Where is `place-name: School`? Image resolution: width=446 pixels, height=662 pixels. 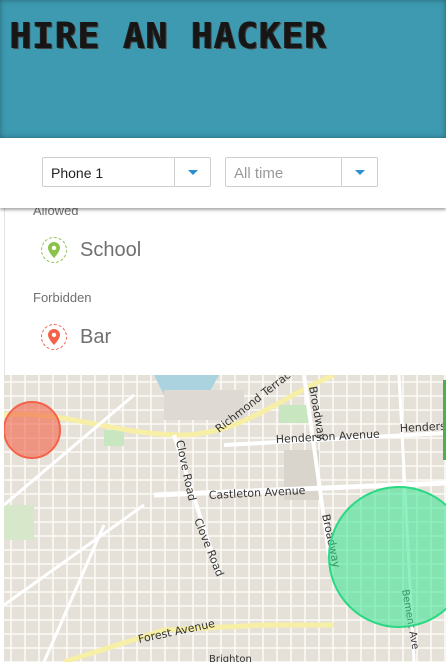 place-name: School is located at coordinates (111, 250).